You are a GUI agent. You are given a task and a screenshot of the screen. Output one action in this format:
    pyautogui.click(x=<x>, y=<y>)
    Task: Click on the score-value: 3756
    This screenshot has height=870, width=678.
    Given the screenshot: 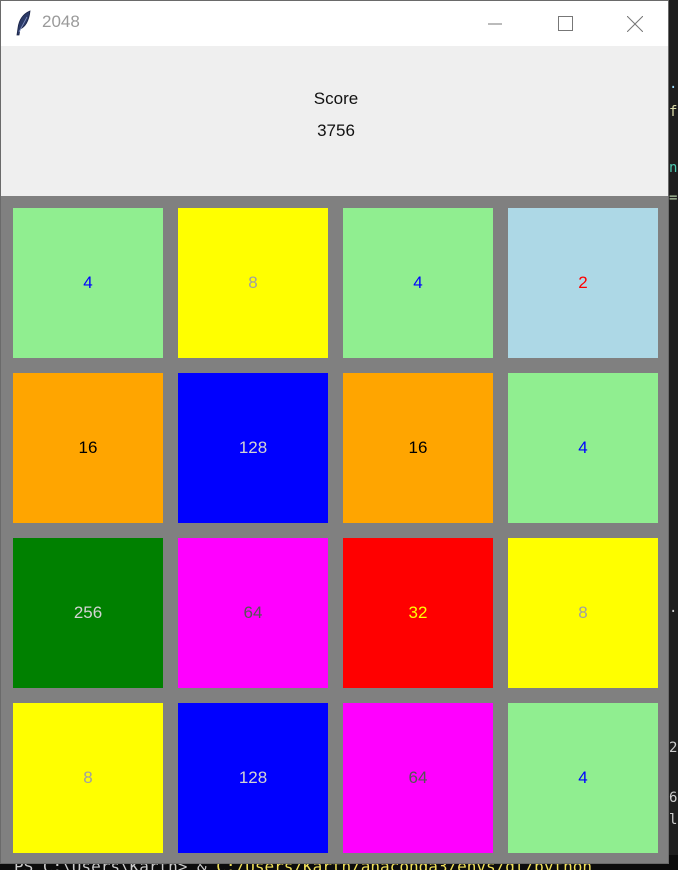 What is the action you would take?
    pyautogui.click(x=336, y=130)
    